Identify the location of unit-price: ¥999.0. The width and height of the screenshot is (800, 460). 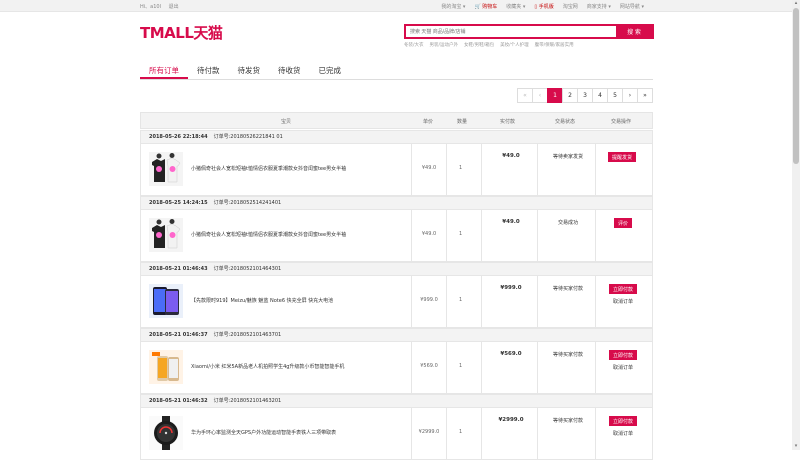
(429, 300).